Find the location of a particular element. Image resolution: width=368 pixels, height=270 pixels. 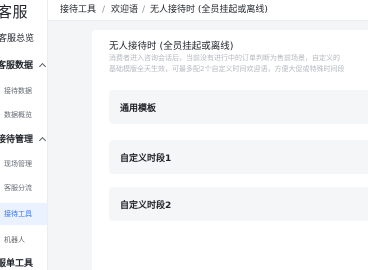

section-custom-period-2: 自定义时段2 is located at coordinates (238, 204).